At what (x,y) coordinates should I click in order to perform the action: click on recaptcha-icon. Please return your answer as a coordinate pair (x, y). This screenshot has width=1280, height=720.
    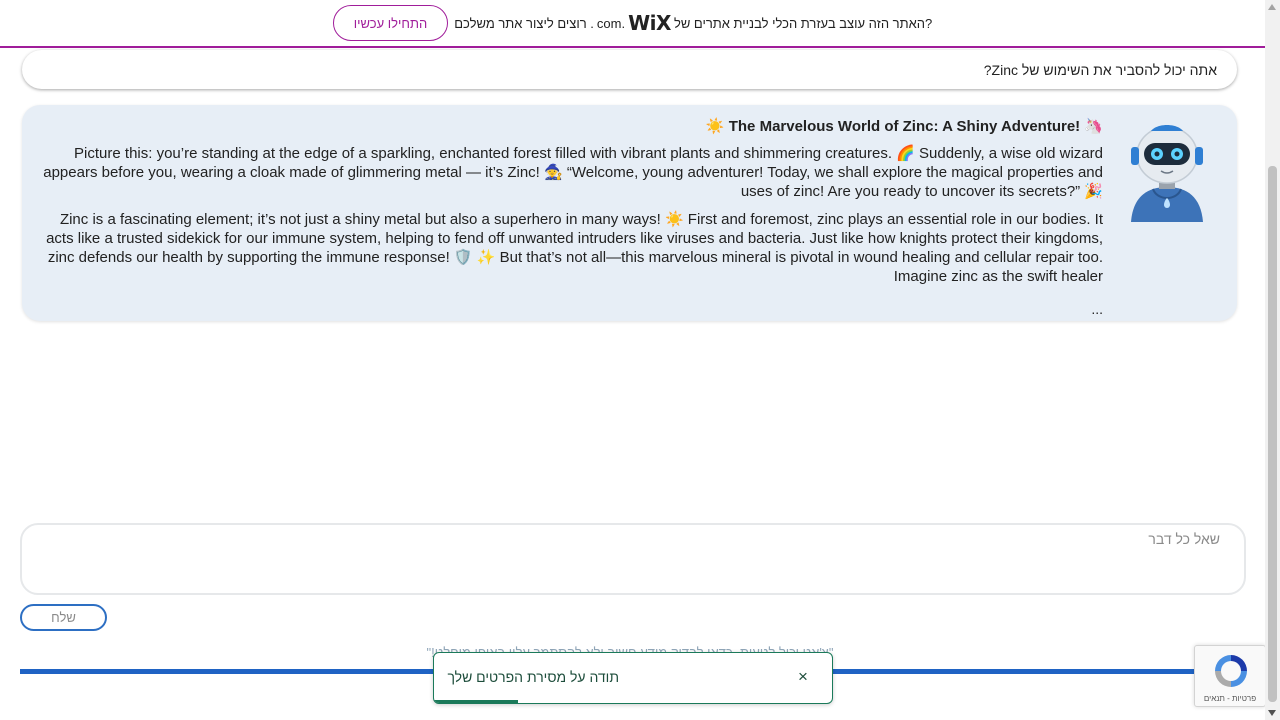
    Looking at the image, I should click on (1231, 671).